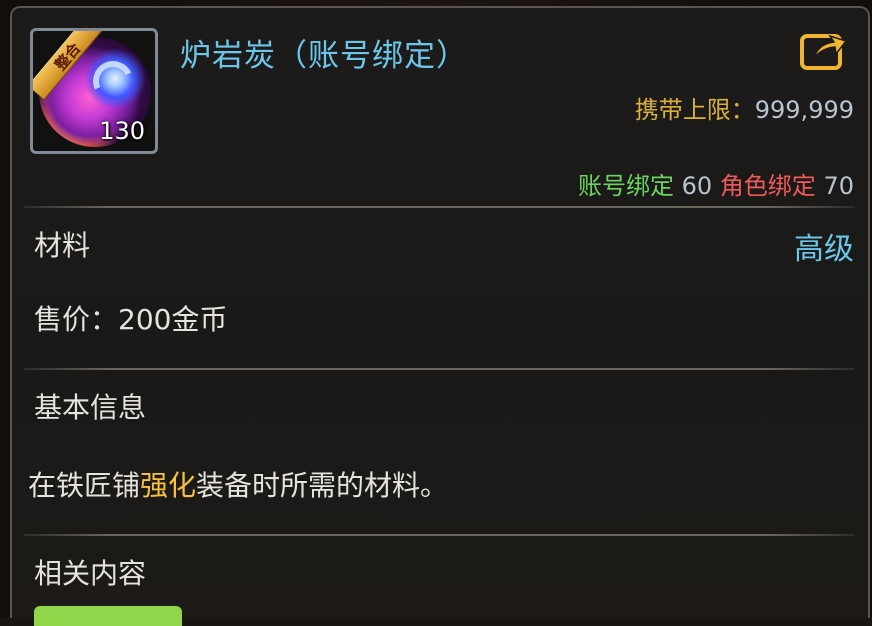 Image resolution: width=872 pixels, height=626 pixels. I want to click on item-category: 材料, so click(62, 245).